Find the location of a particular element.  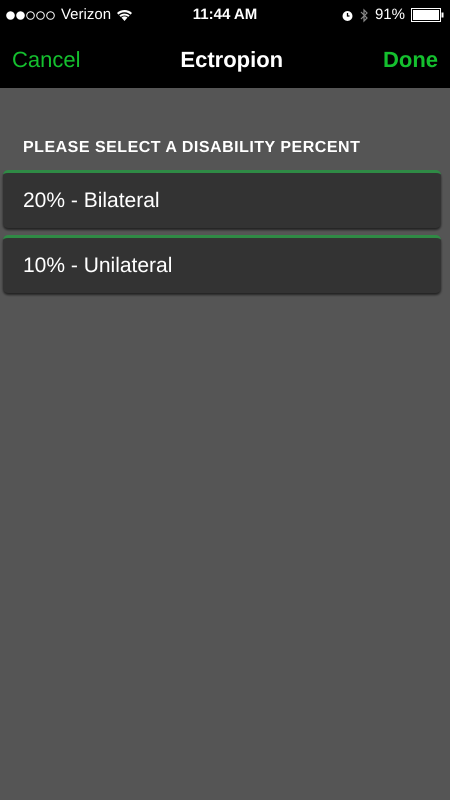

wifi-icon is located at coordinates (125, 15).